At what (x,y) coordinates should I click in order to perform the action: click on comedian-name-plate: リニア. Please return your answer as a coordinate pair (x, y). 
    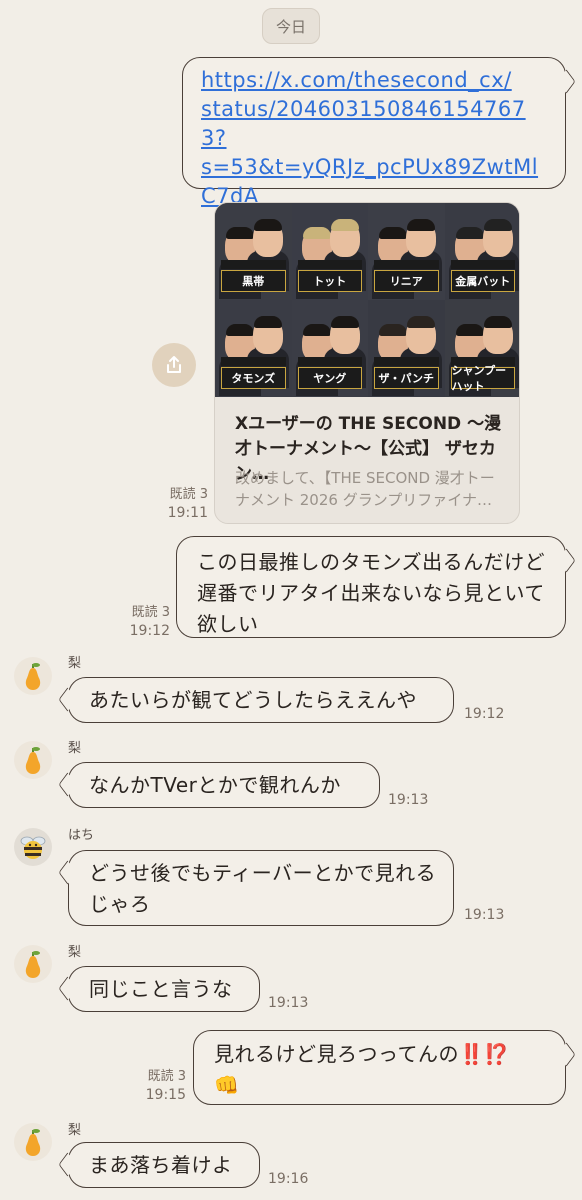
    Looking at the image, I should click on (406, 281).